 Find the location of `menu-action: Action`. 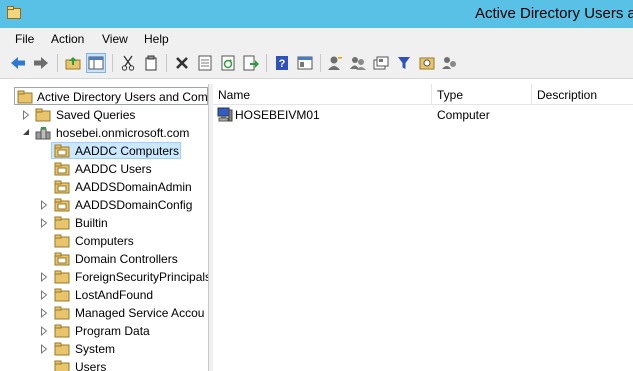

menu-action: Action is located at coordinates (67, 39).